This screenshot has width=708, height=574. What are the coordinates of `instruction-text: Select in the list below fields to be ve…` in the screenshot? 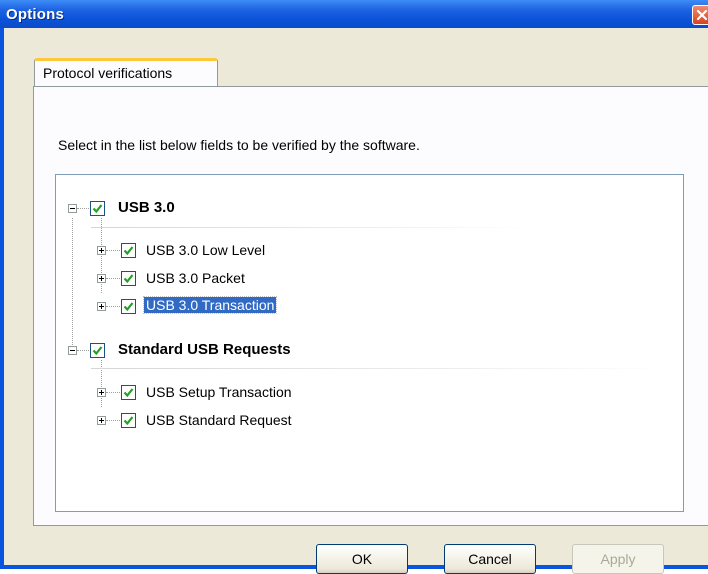 It's located at (239, 145).